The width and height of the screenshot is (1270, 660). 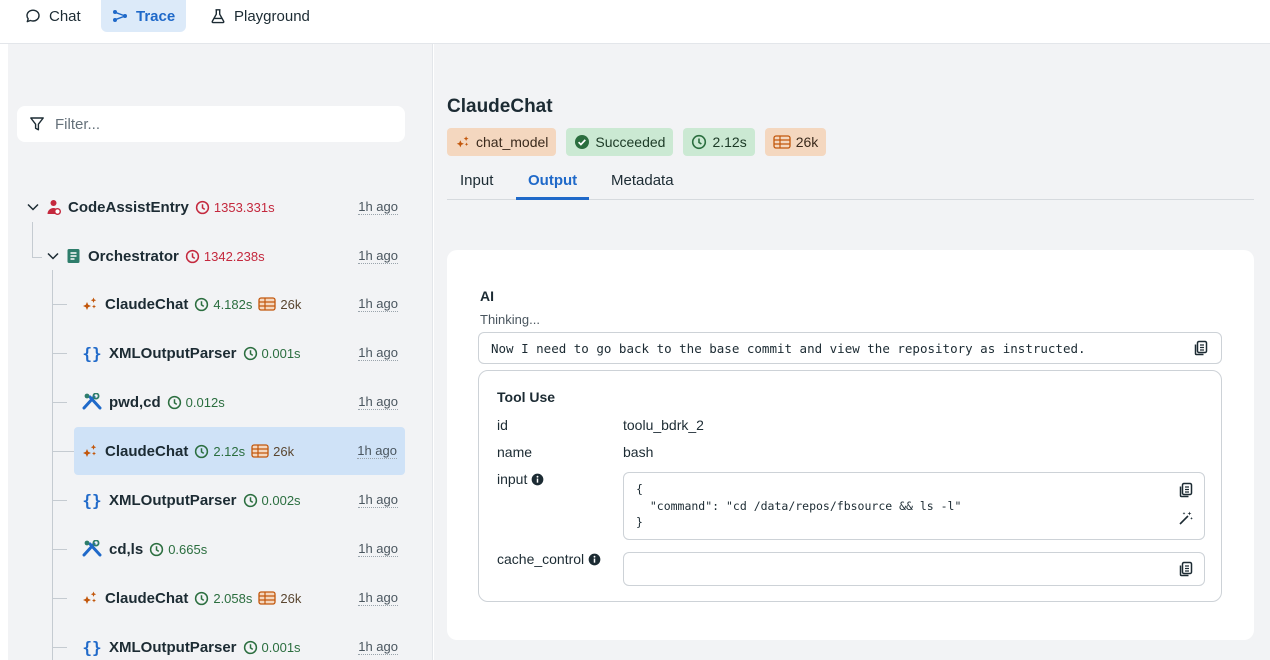 I want to click on id-key-label: id, so click(x=502, y=425).